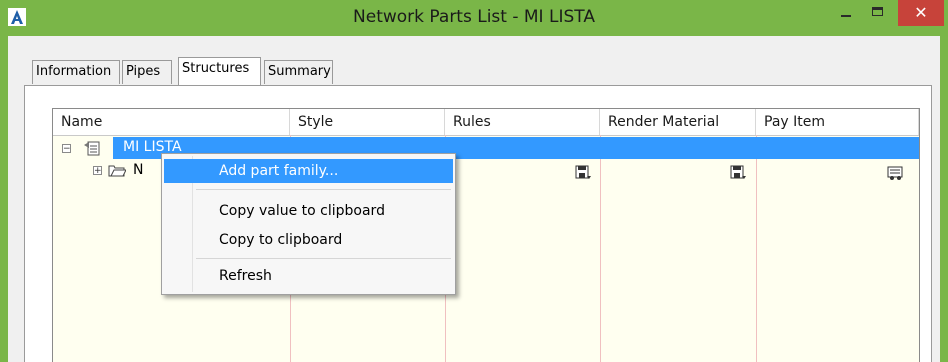 The width and height of the screenshot is (948, 362). I want to click on title-bar: Network Parts List - MI LISTA ✕, so click(474, 18).